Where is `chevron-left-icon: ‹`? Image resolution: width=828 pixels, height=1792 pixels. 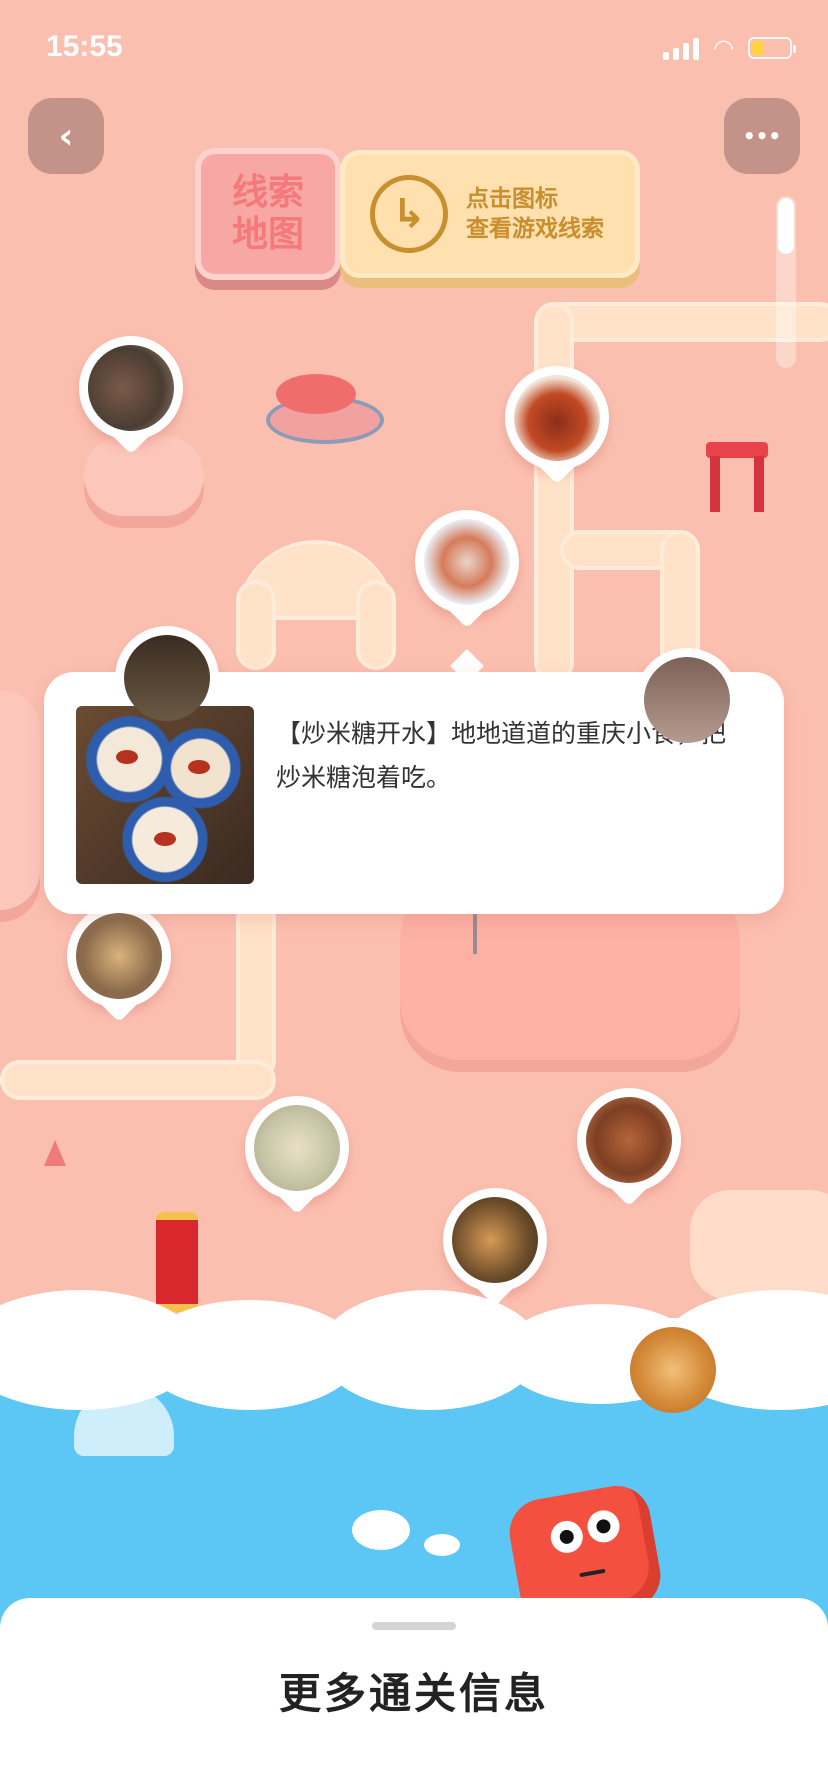 chevron-left-icon: ‹ is located at coordinates (66, 136).